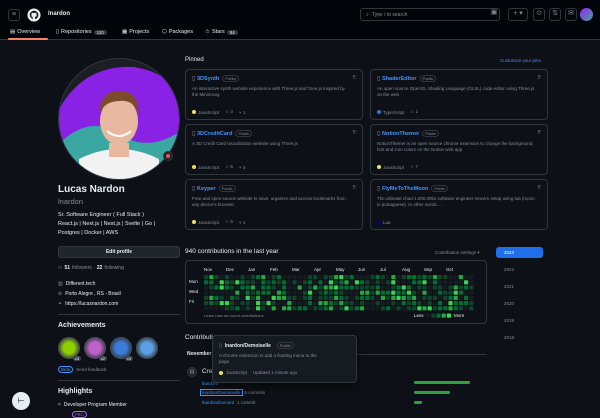 The width and height of the screenshot is (600, 418). I want to click on inbox-icon: ✉, so click(571, 14).